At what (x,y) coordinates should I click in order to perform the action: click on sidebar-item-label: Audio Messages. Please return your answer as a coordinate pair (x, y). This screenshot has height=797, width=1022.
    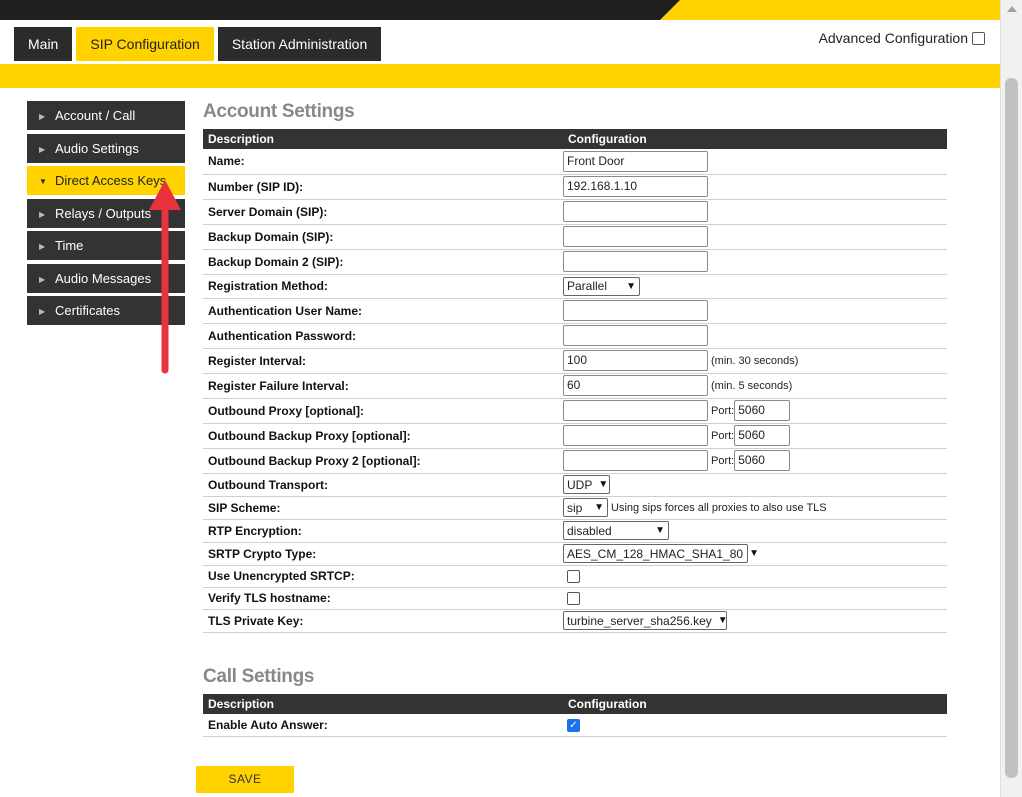
    Looking at the image, I should click on (103, 278).